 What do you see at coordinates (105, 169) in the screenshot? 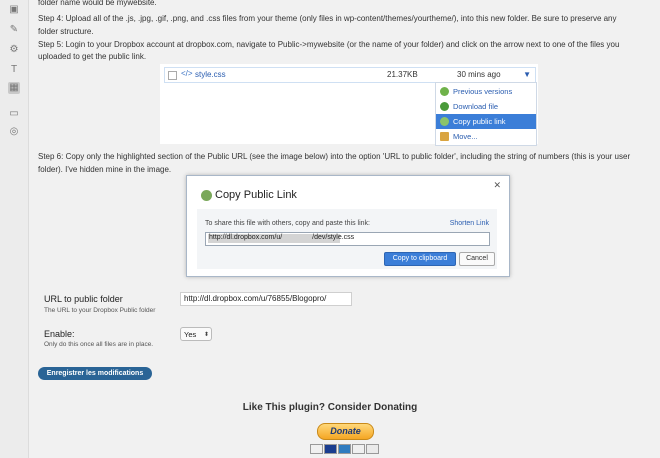
I see `step6-line2: folder). I've hidden mine in the image.` at bounding box center [105, 169].